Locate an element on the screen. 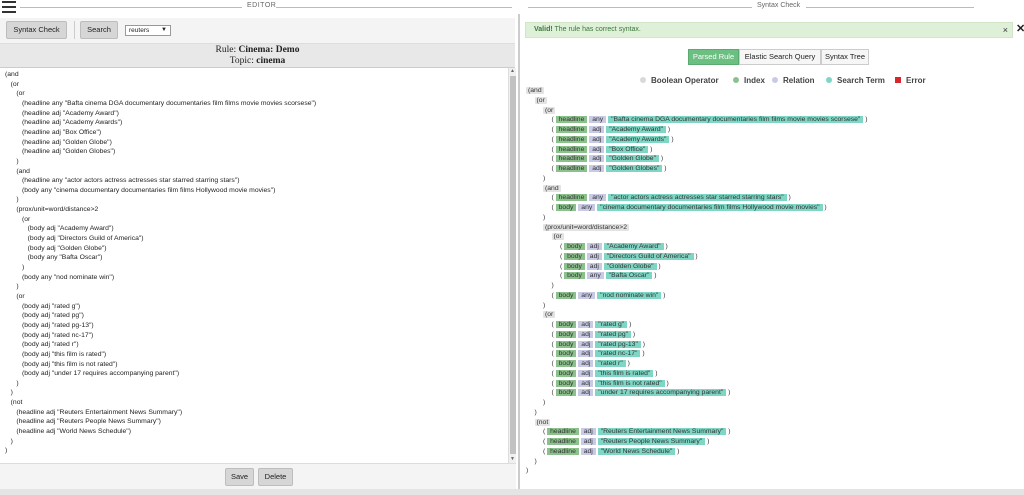 The image size is (1024, 495). legend-dot-icon is located at coordinates (775, 80).